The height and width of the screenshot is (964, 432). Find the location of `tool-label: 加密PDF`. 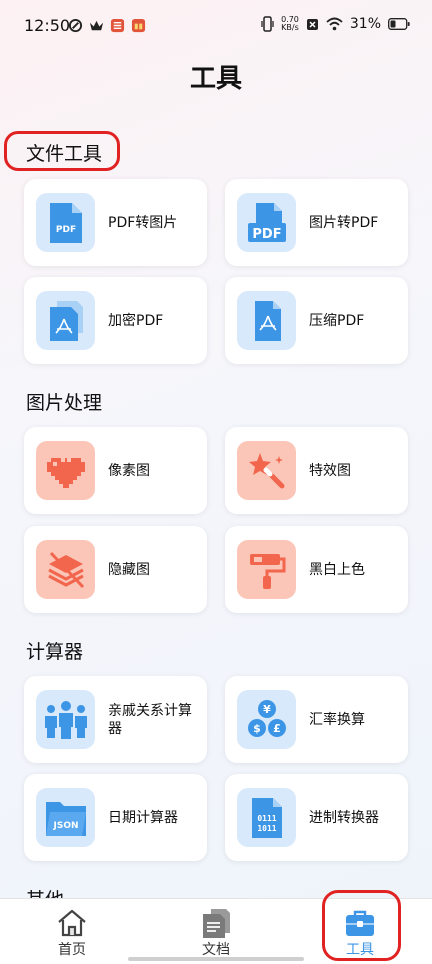

tool-label: 加密PDF is located at coordinates (136, 320).